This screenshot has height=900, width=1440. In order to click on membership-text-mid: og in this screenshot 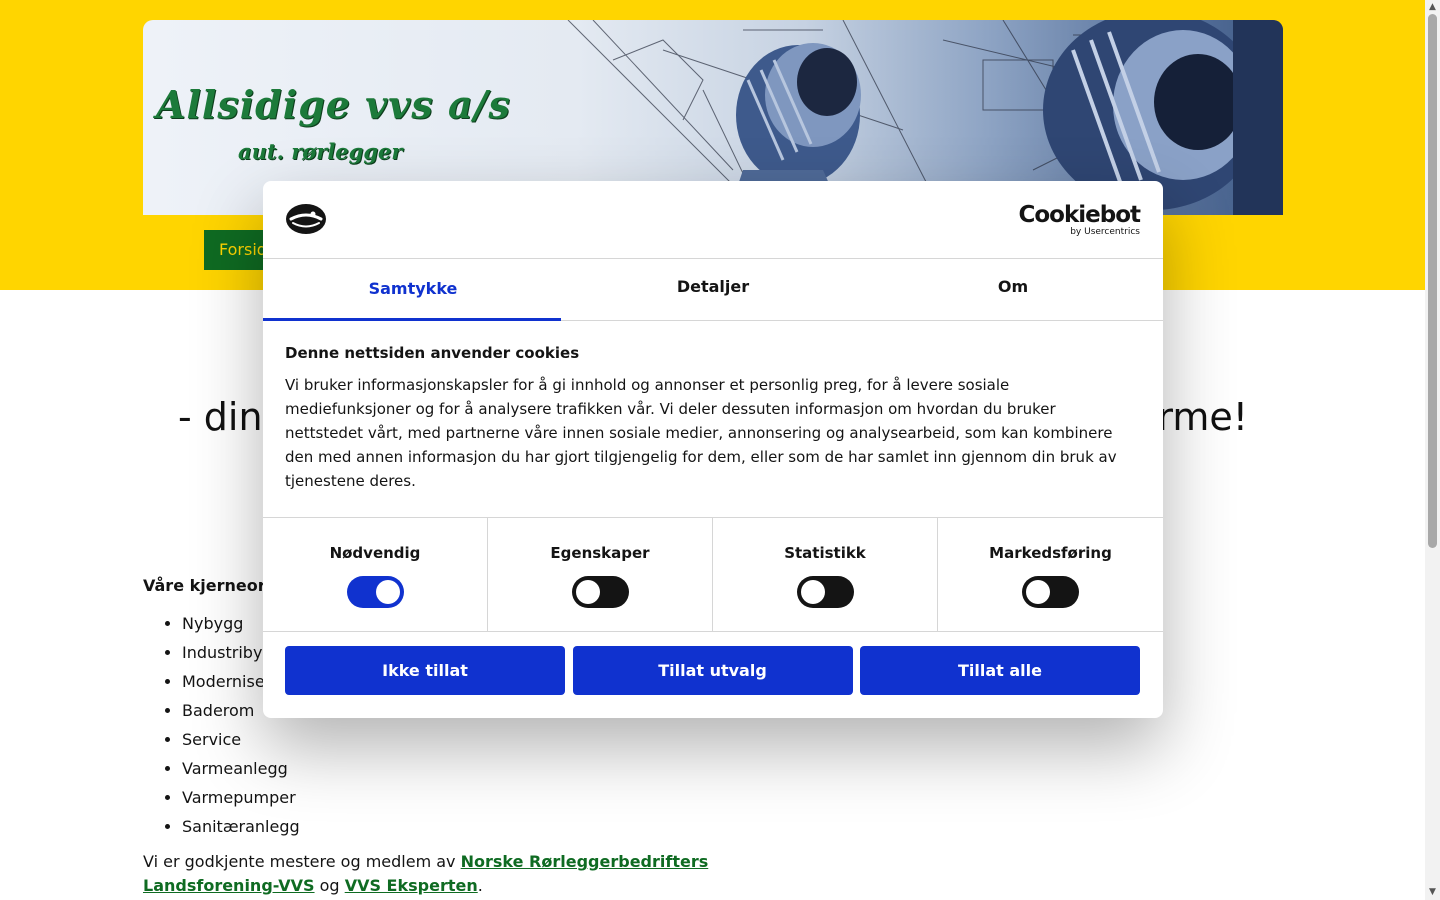, I will do `click(329, 885)`.